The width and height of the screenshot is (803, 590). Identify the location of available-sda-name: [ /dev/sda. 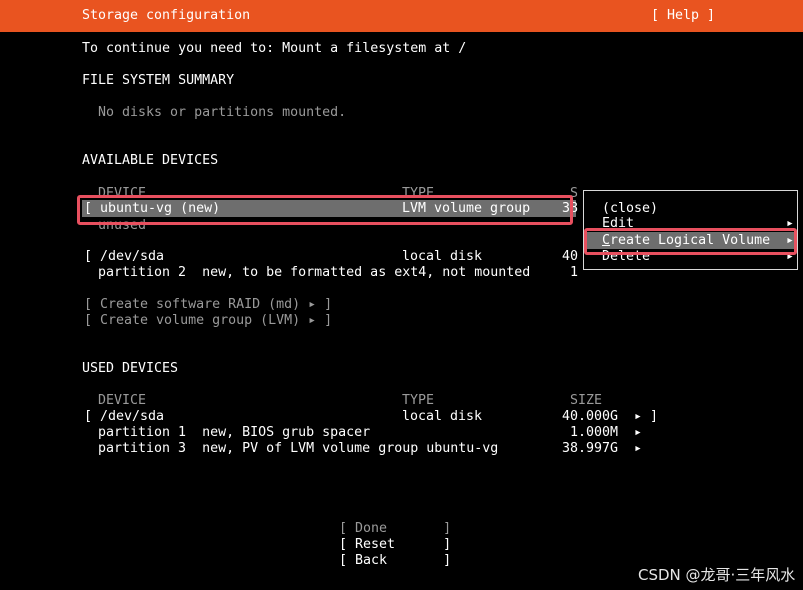
(124, 257).